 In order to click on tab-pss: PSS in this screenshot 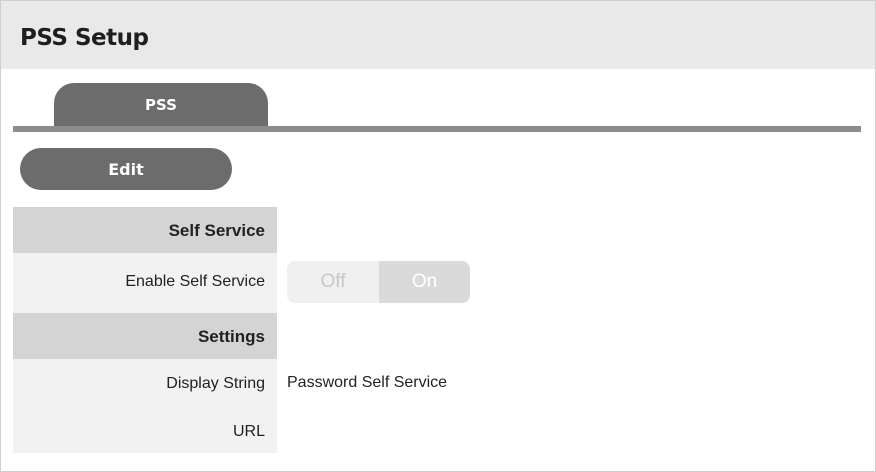, I will do `click(161, 105)`.